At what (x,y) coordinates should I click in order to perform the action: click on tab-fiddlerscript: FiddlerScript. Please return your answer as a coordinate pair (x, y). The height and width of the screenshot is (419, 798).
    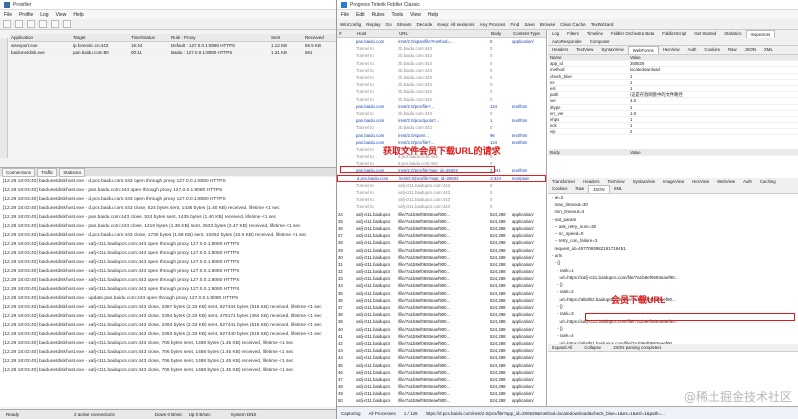
    Looking at the image, I should click on (674, 34).